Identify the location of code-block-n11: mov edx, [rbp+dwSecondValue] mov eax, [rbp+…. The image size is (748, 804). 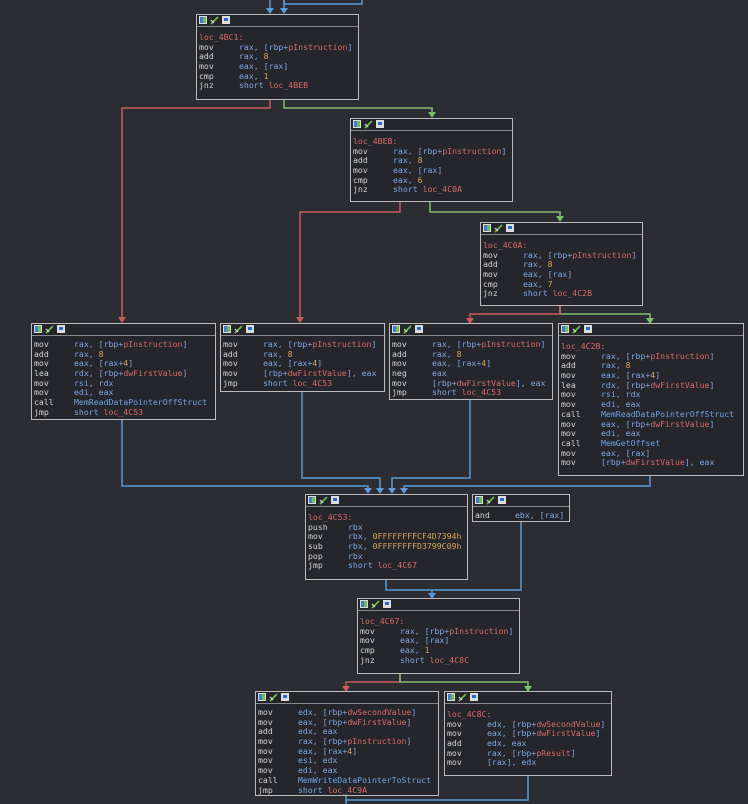
(347, 743).